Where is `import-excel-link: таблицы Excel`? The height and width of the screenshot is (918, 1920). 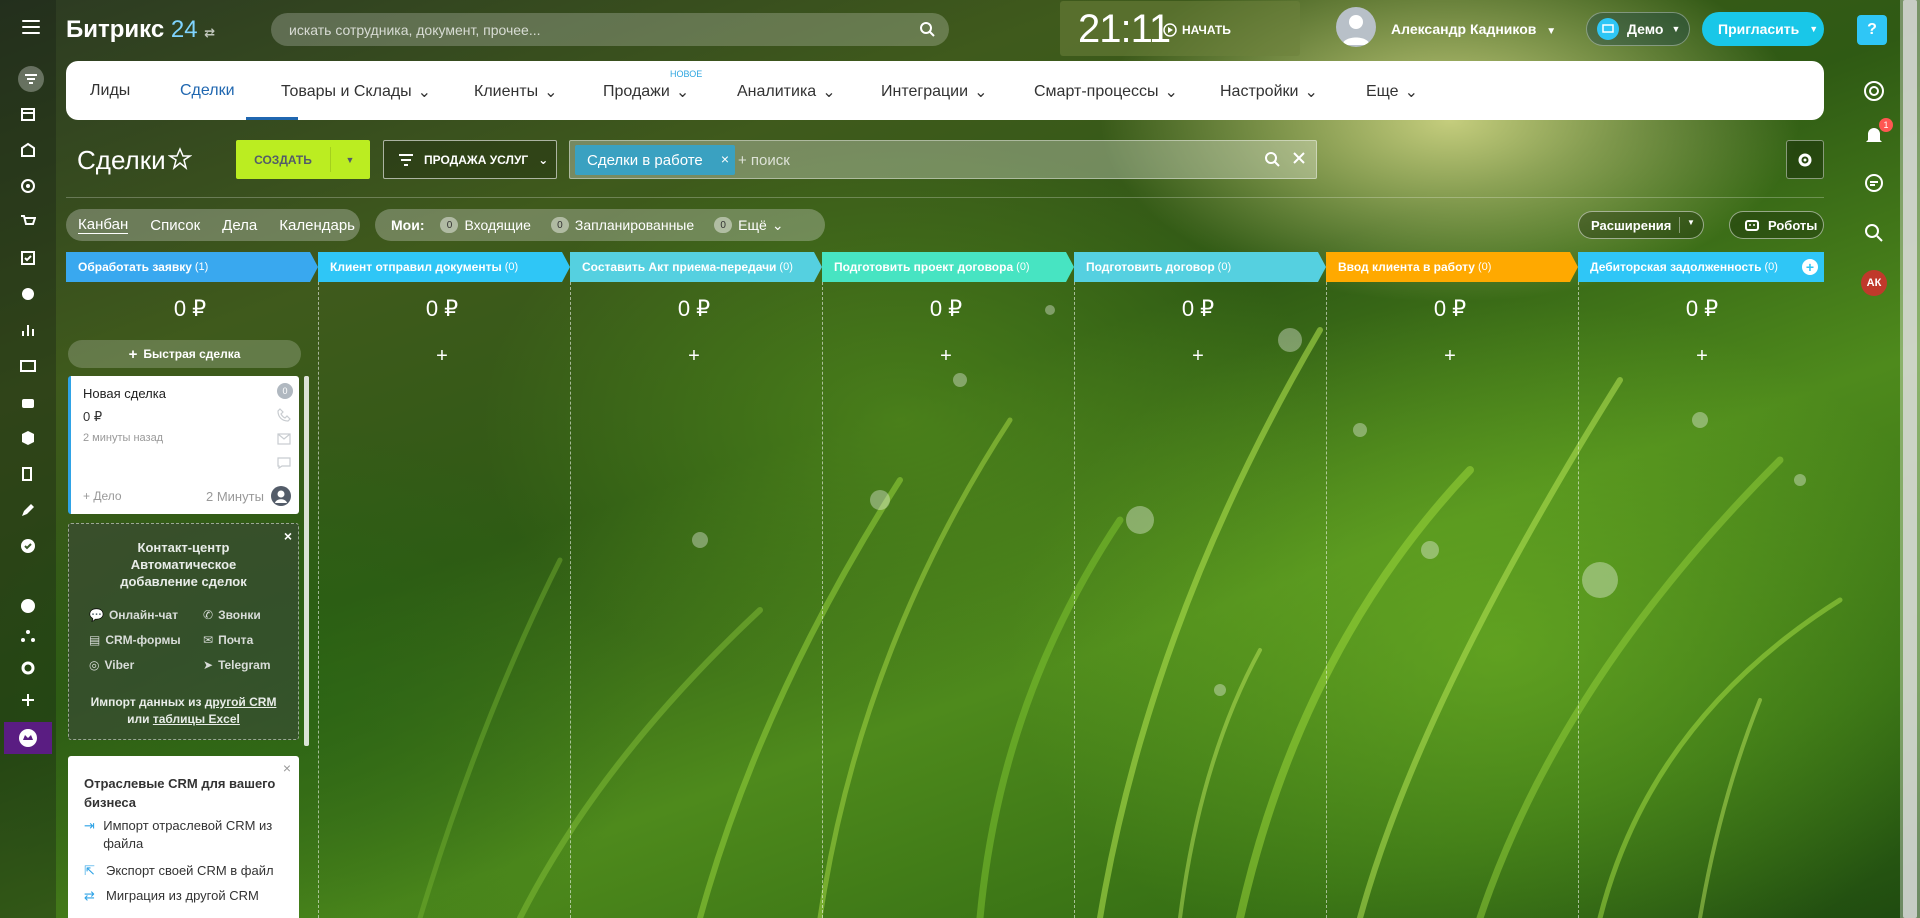
import-excel-link: таблицы Excel is located at coordinates (196, 719).